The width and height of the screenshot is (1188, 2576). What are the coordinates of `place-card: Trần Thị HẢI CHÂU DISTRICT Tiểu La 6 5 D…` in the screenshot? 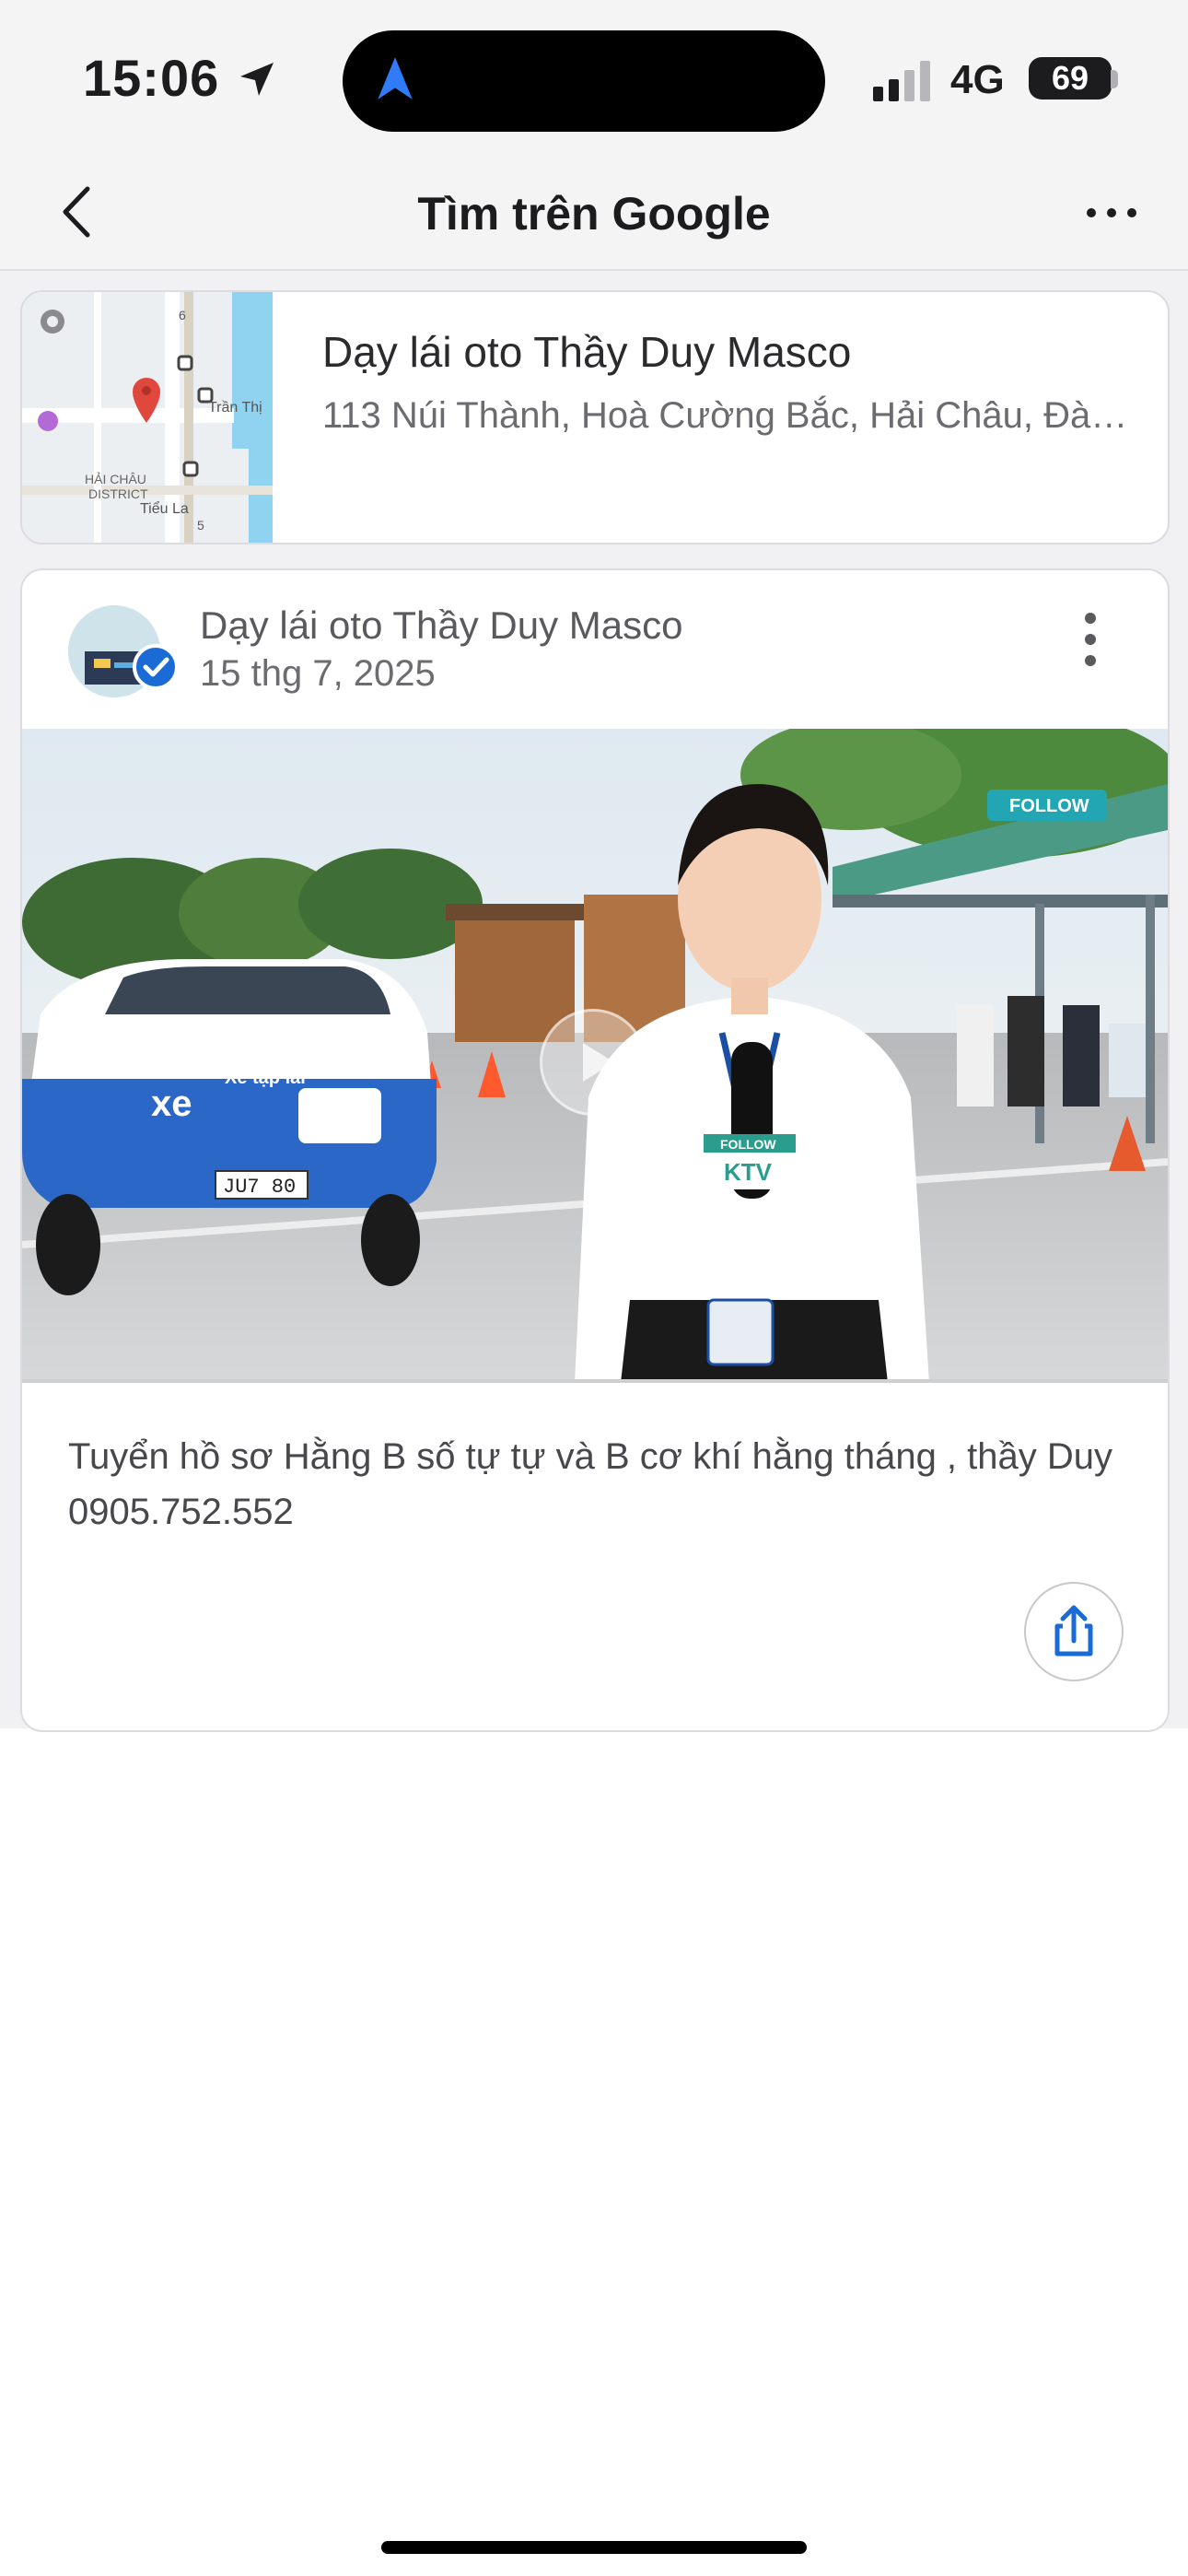 It's located at (595, 417).